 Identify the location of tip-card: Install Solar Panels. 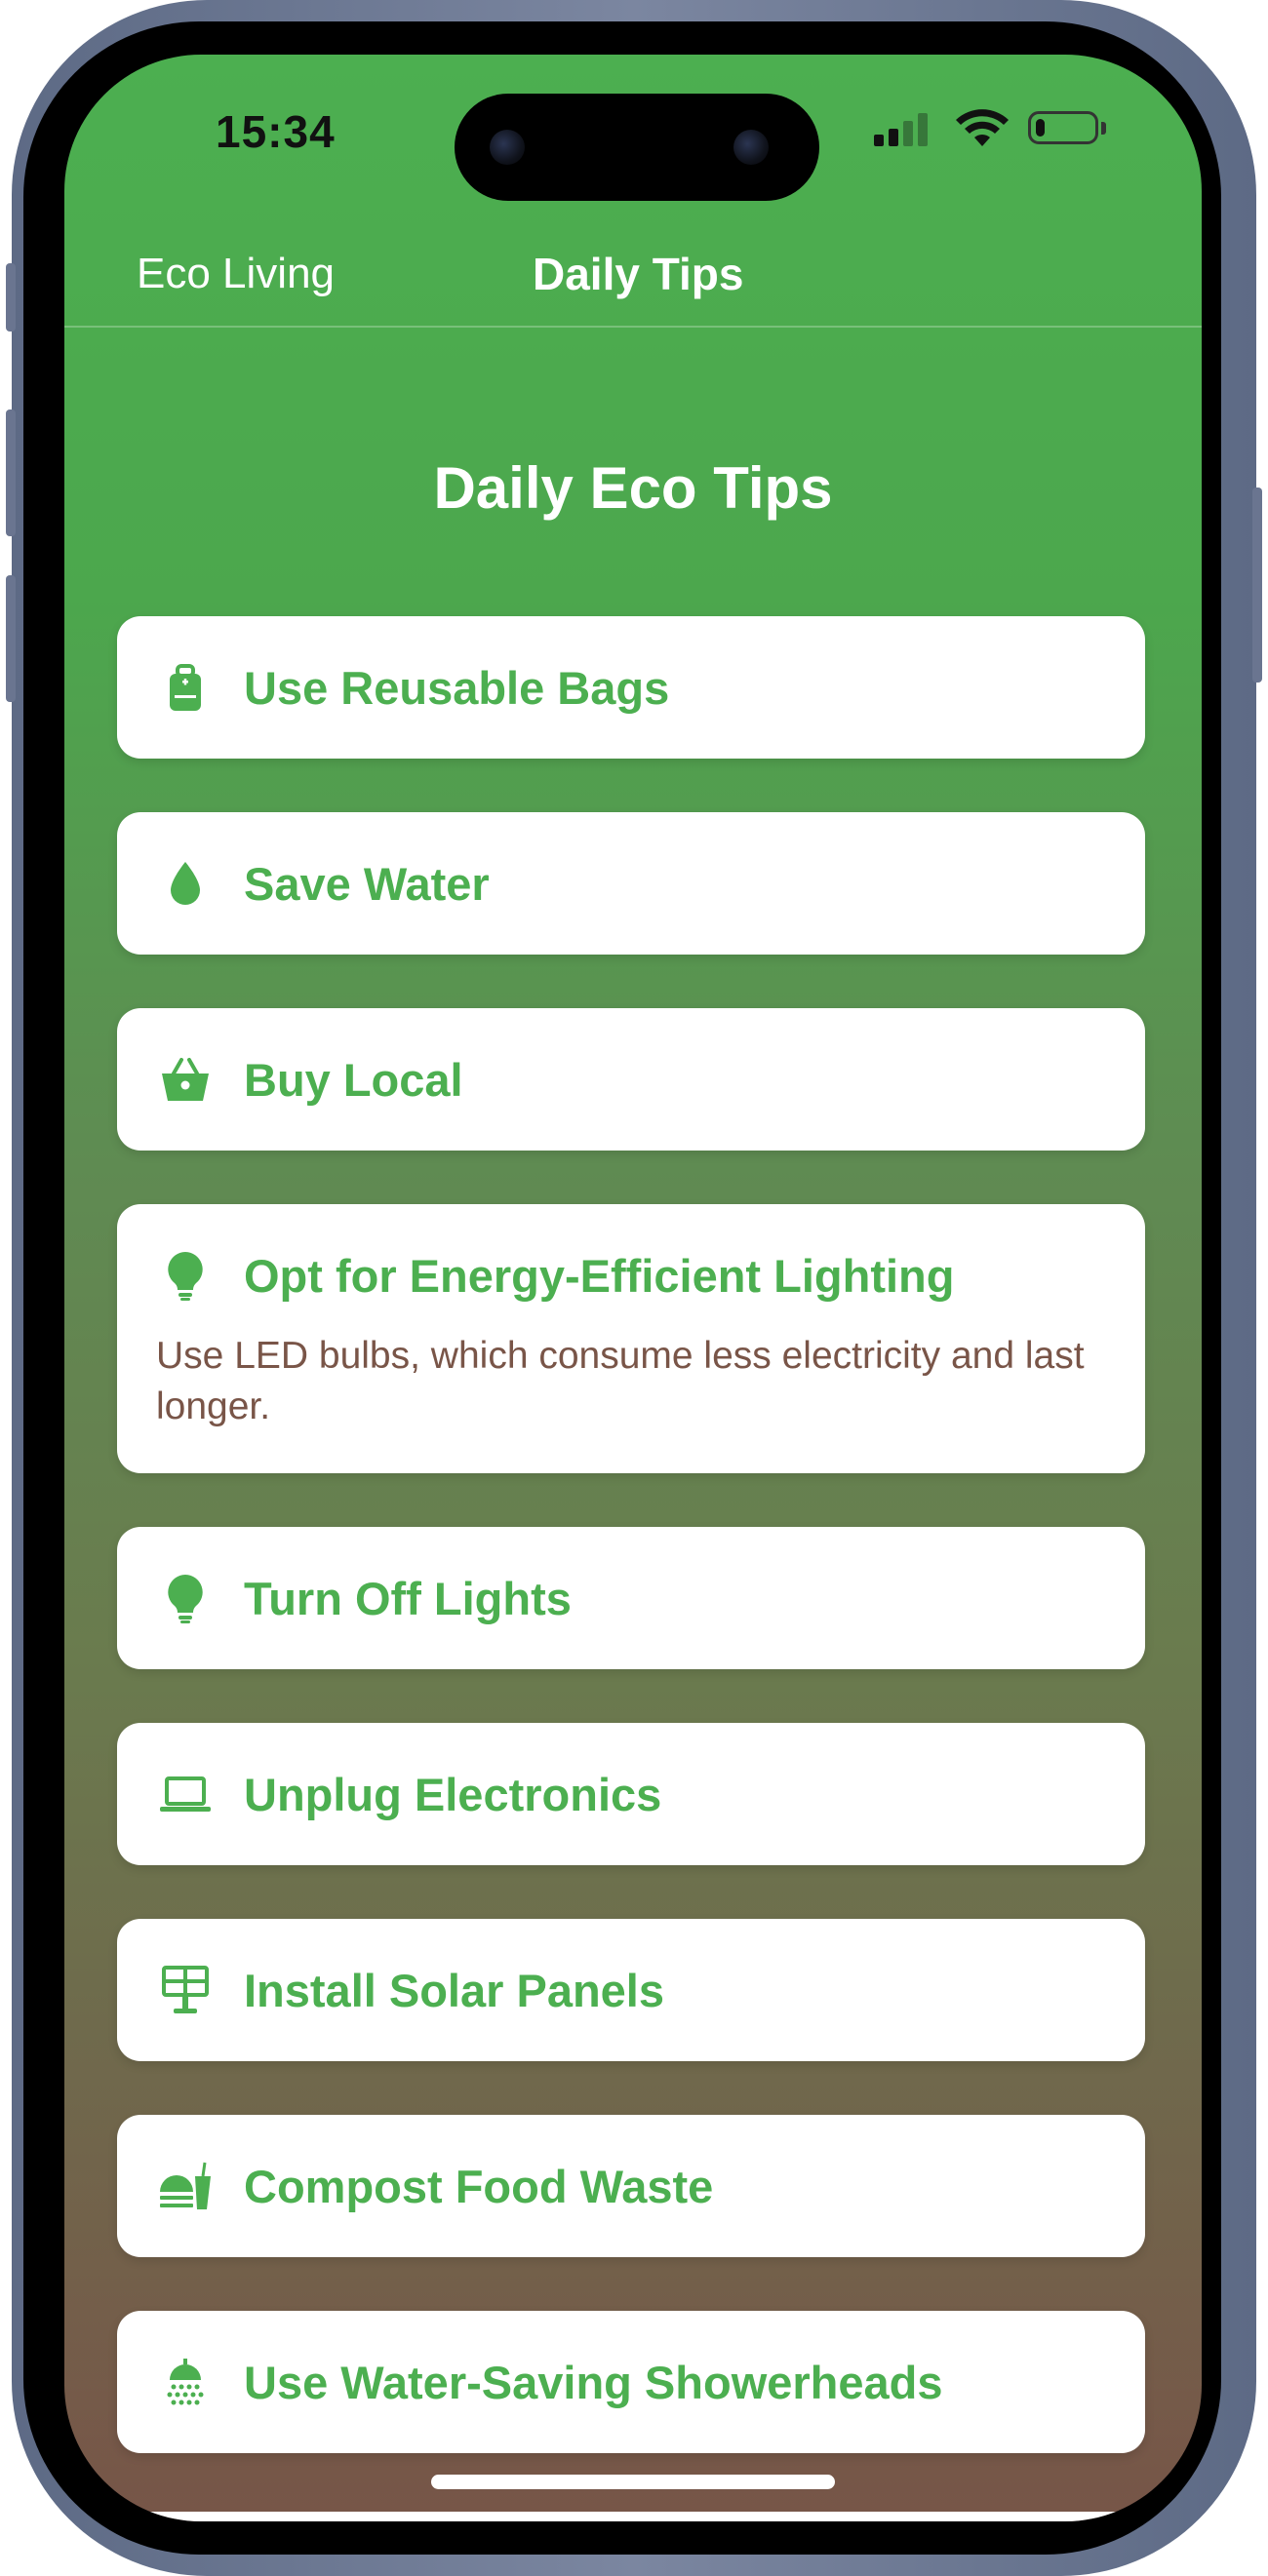
(631, 1990).